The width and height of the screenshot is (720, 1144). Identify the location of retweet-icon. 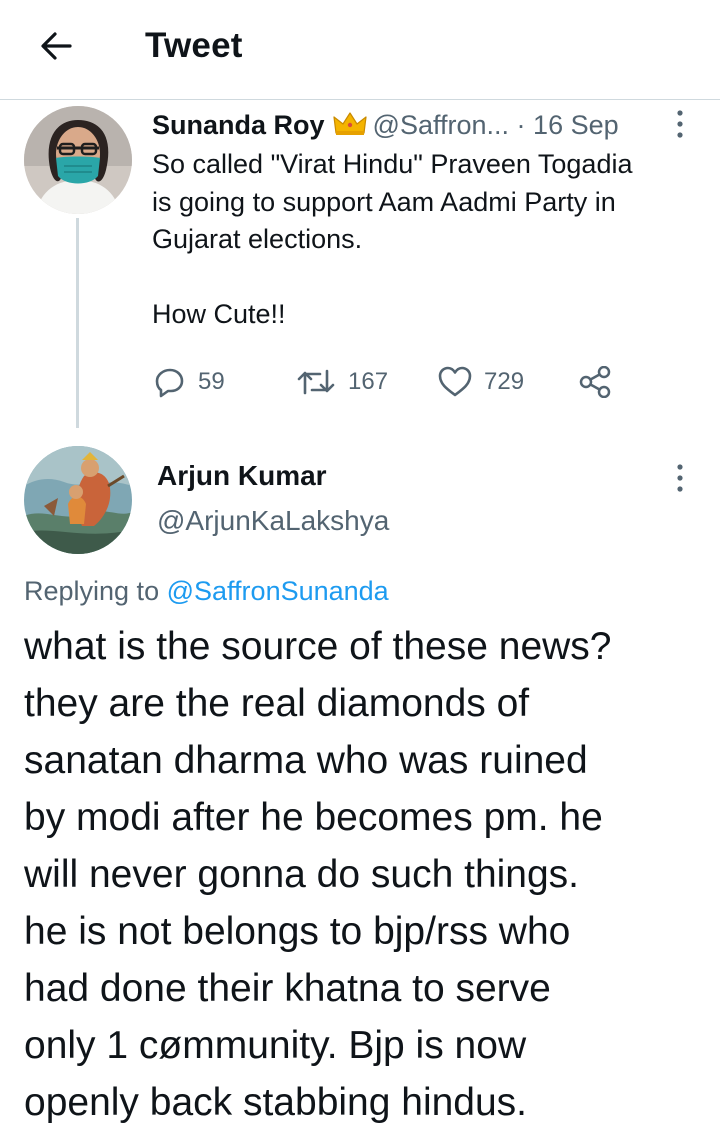
(316, 382).